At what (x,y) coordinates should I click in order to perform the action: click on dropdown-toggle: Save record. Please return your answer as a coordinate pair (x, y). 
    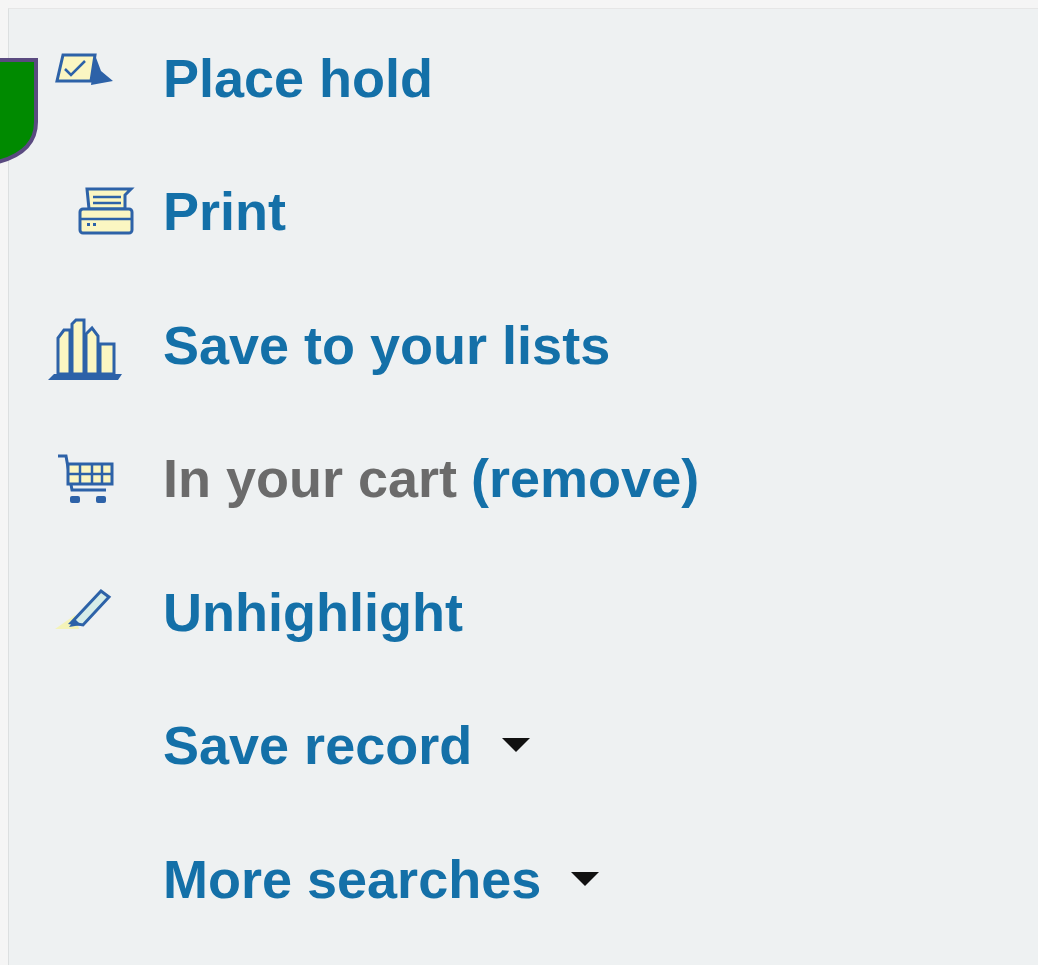
    Looking at the image, I should click on (347, 745).